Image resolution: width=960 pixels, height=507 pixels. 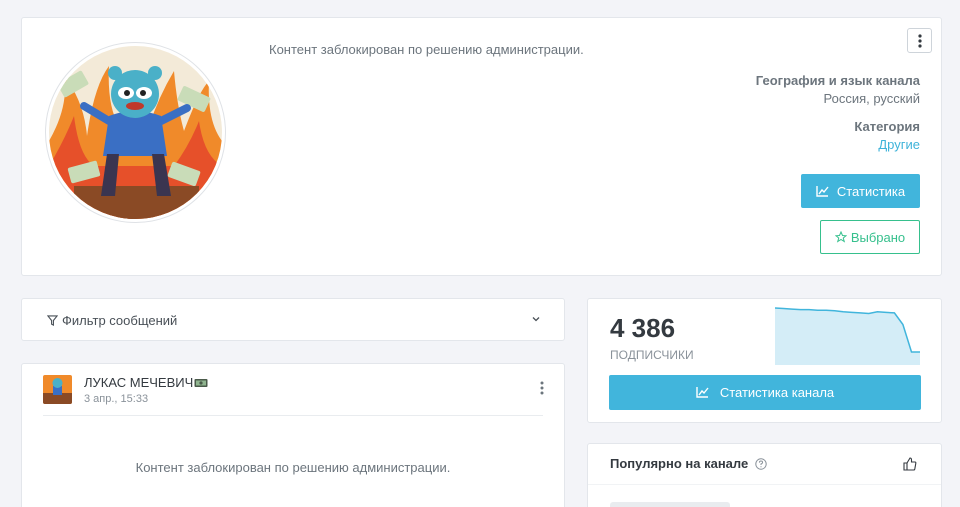 What do you see at coordinates (542, 388) in the screenshot?
I see `post-menu-icon` at bounding box center [542, 388].